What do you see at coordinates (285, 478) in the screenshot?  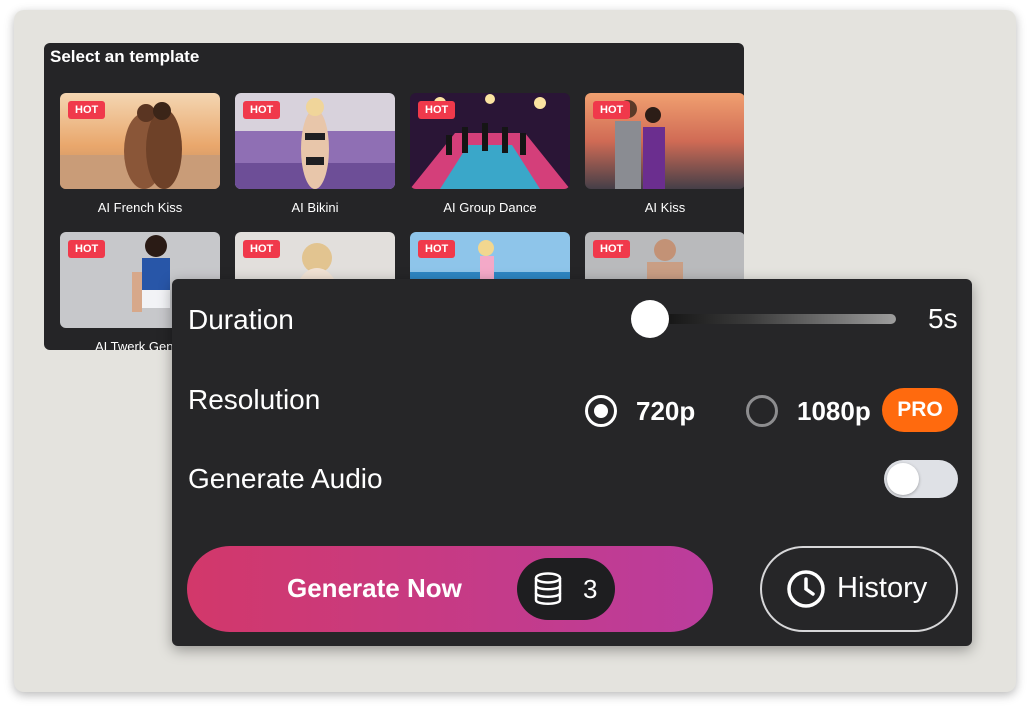 I see `generate-audio-label: Generate Audio` at bounding box center [285, 478].